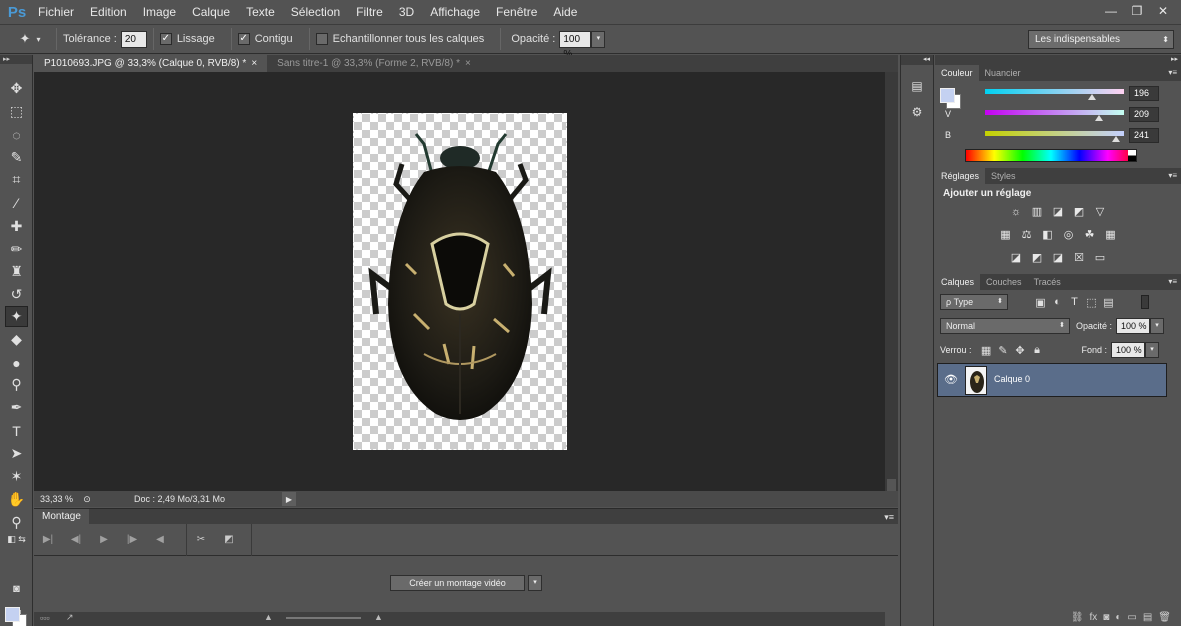  What do you see at coordinates (243, 39) in the screenshot?
I see `contigu-checkbox: ✓` at bounding box center [243, 39].